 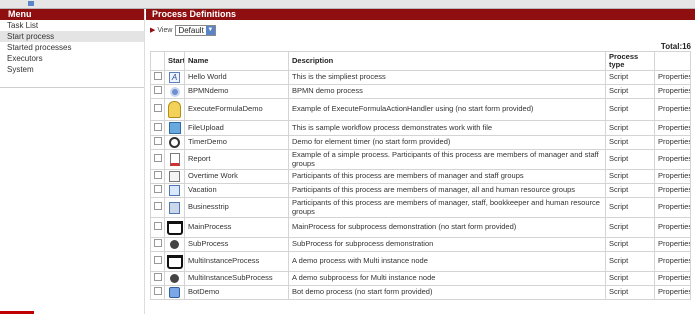 I want to click on column-header-process-type: Process type, so click(x=630, y=61).